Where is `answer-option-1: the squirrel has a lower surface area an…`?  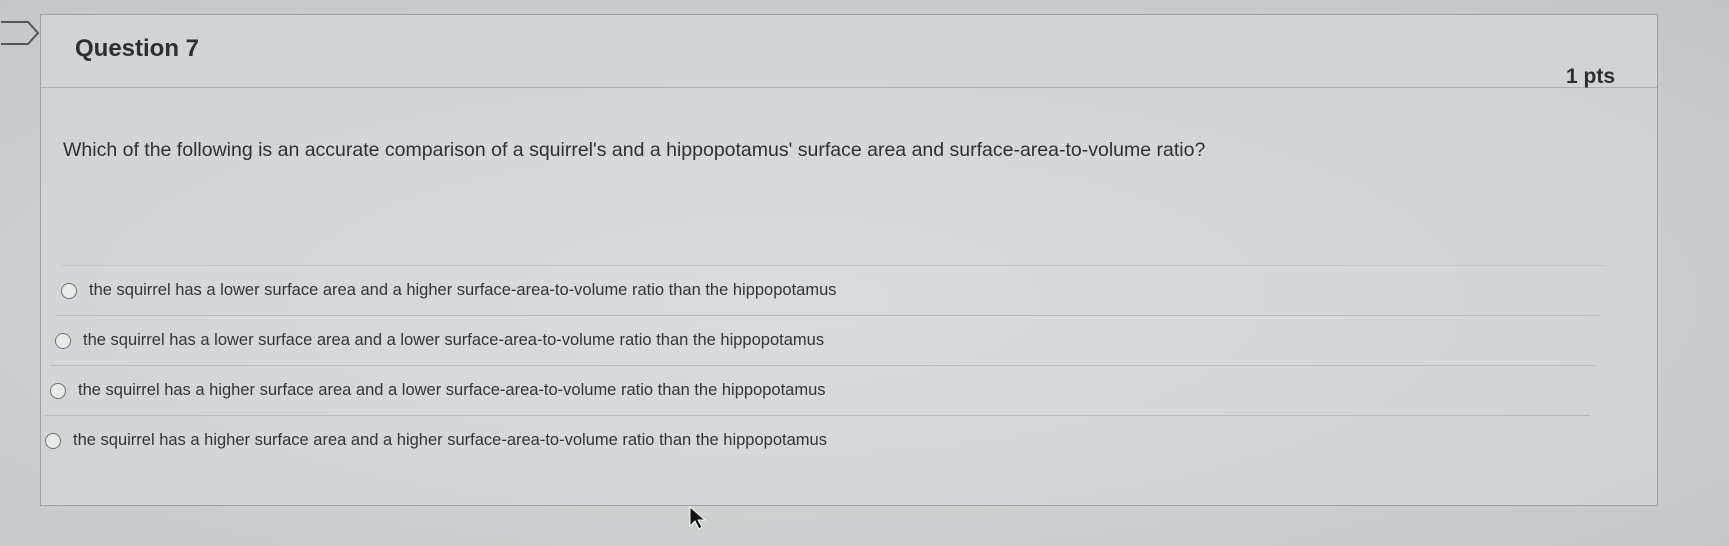
answer-option-1: the squirrel has a lower surface area an… is located at coordinates (833, 290).